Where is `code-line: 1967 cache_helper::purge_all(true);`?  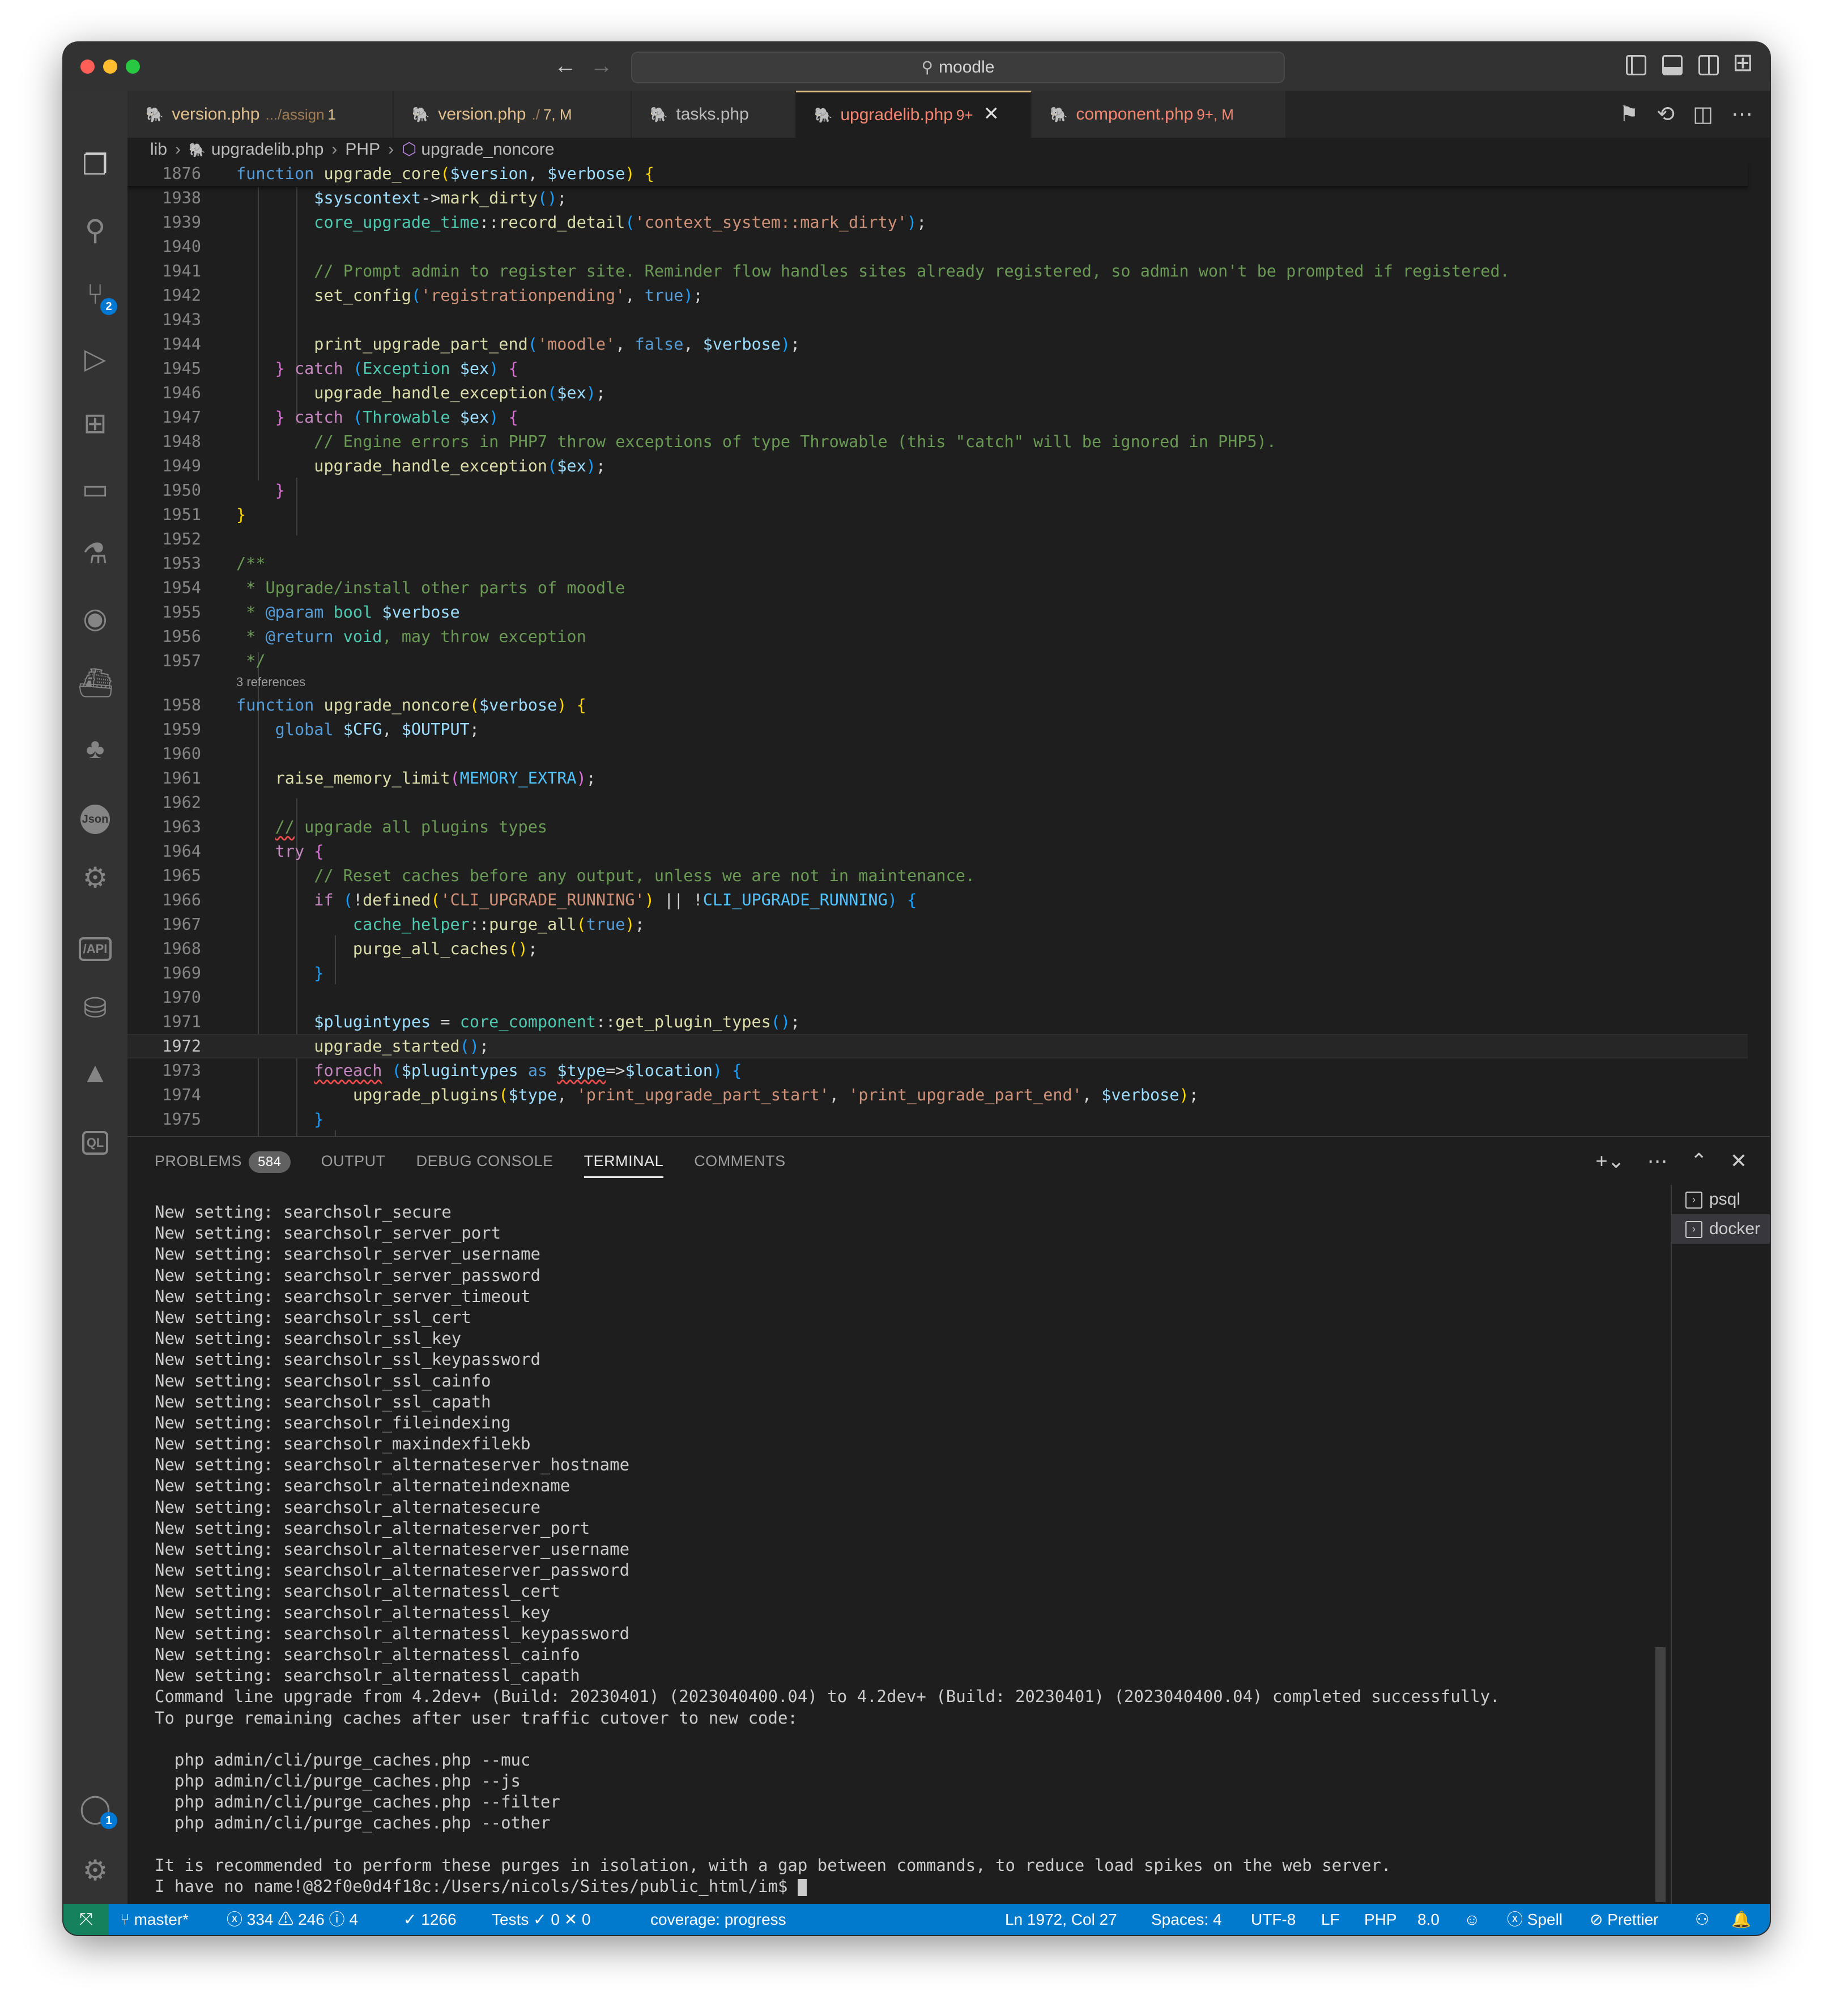 code-line: 1967 cache_helper::purge_all(true); is located at coordinates (937, 924).